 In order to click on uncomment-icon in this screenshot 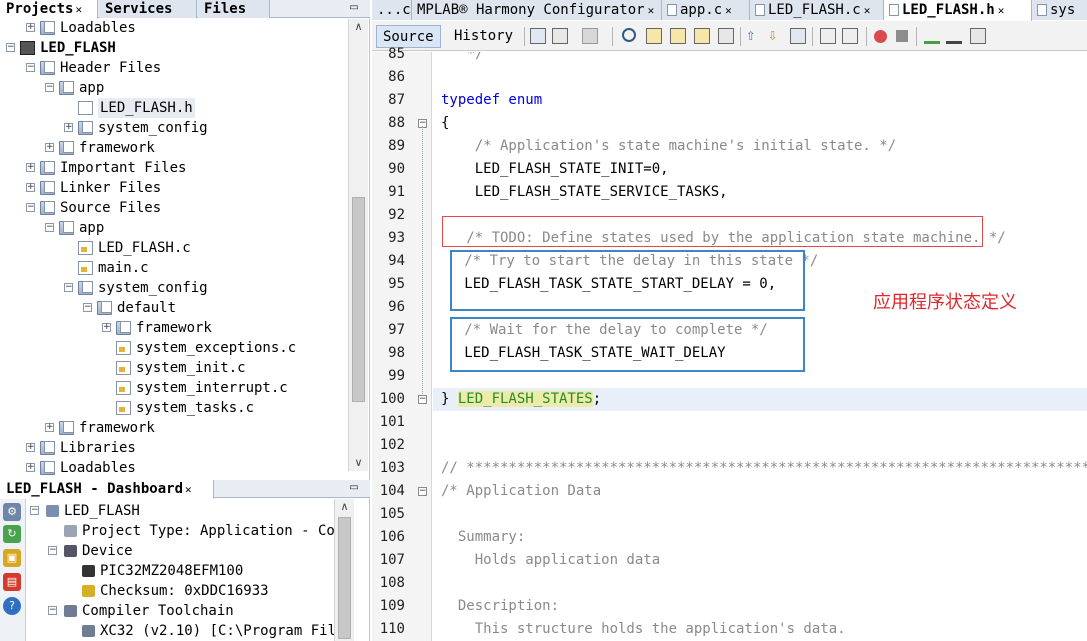, I will do `click(954, 36)`.